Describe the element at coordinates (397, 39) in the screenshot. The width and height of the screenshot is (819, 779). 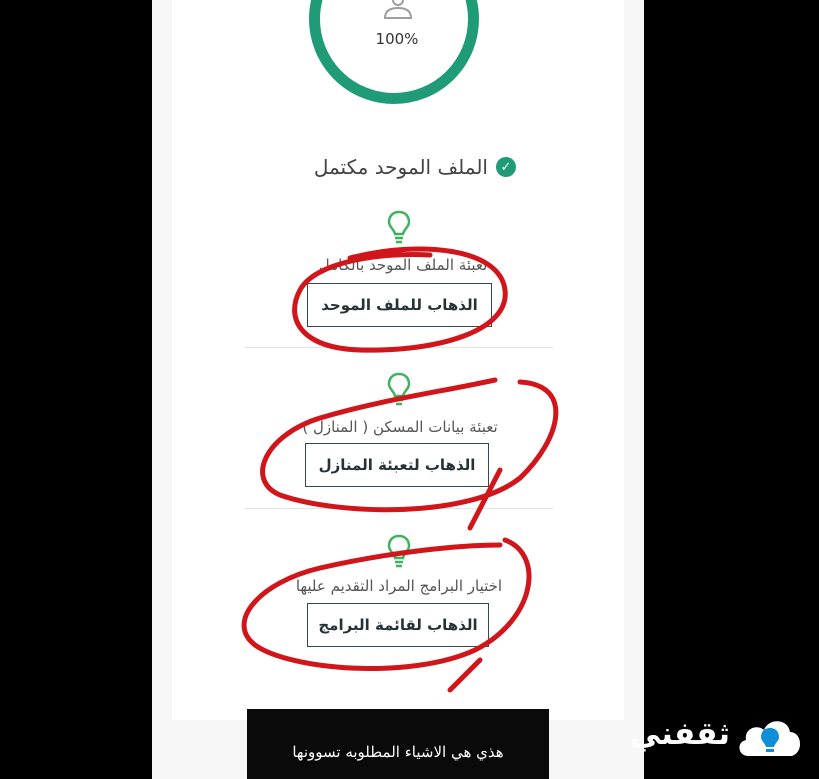
I see `progress-percent: 100%` at that location.